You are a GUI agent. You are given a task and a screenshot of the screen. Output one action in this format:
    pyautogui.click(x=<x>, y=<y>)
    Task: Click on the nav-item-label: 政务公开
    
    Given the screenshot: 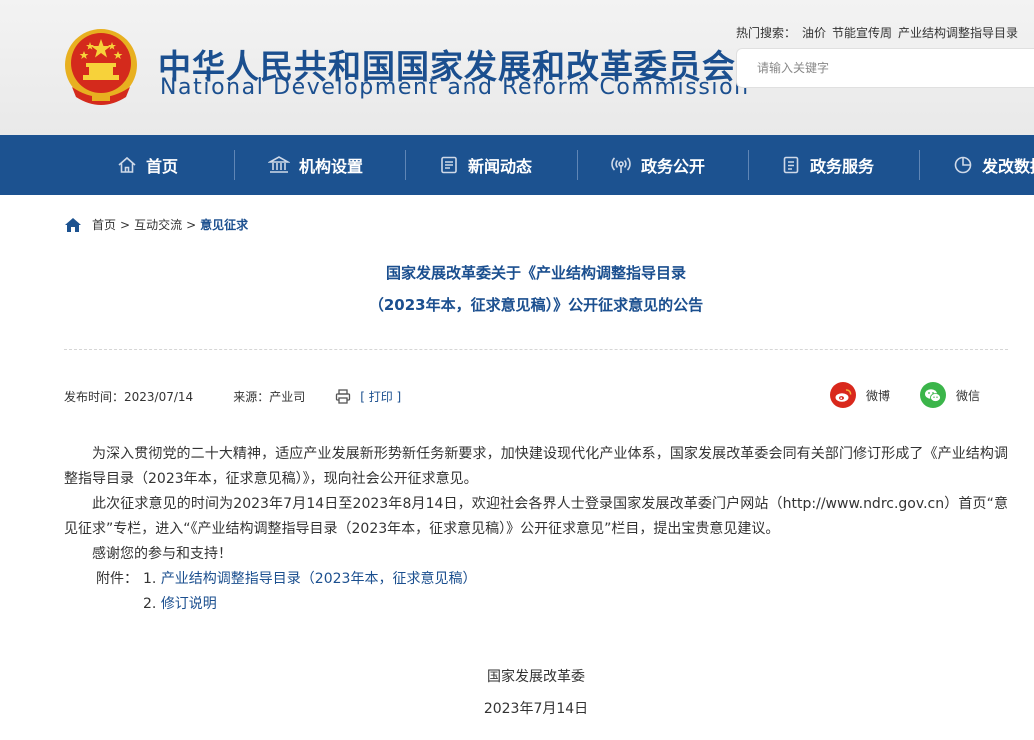 What is the action you would take?
    pyautogui.click(x=673, y=166)
    